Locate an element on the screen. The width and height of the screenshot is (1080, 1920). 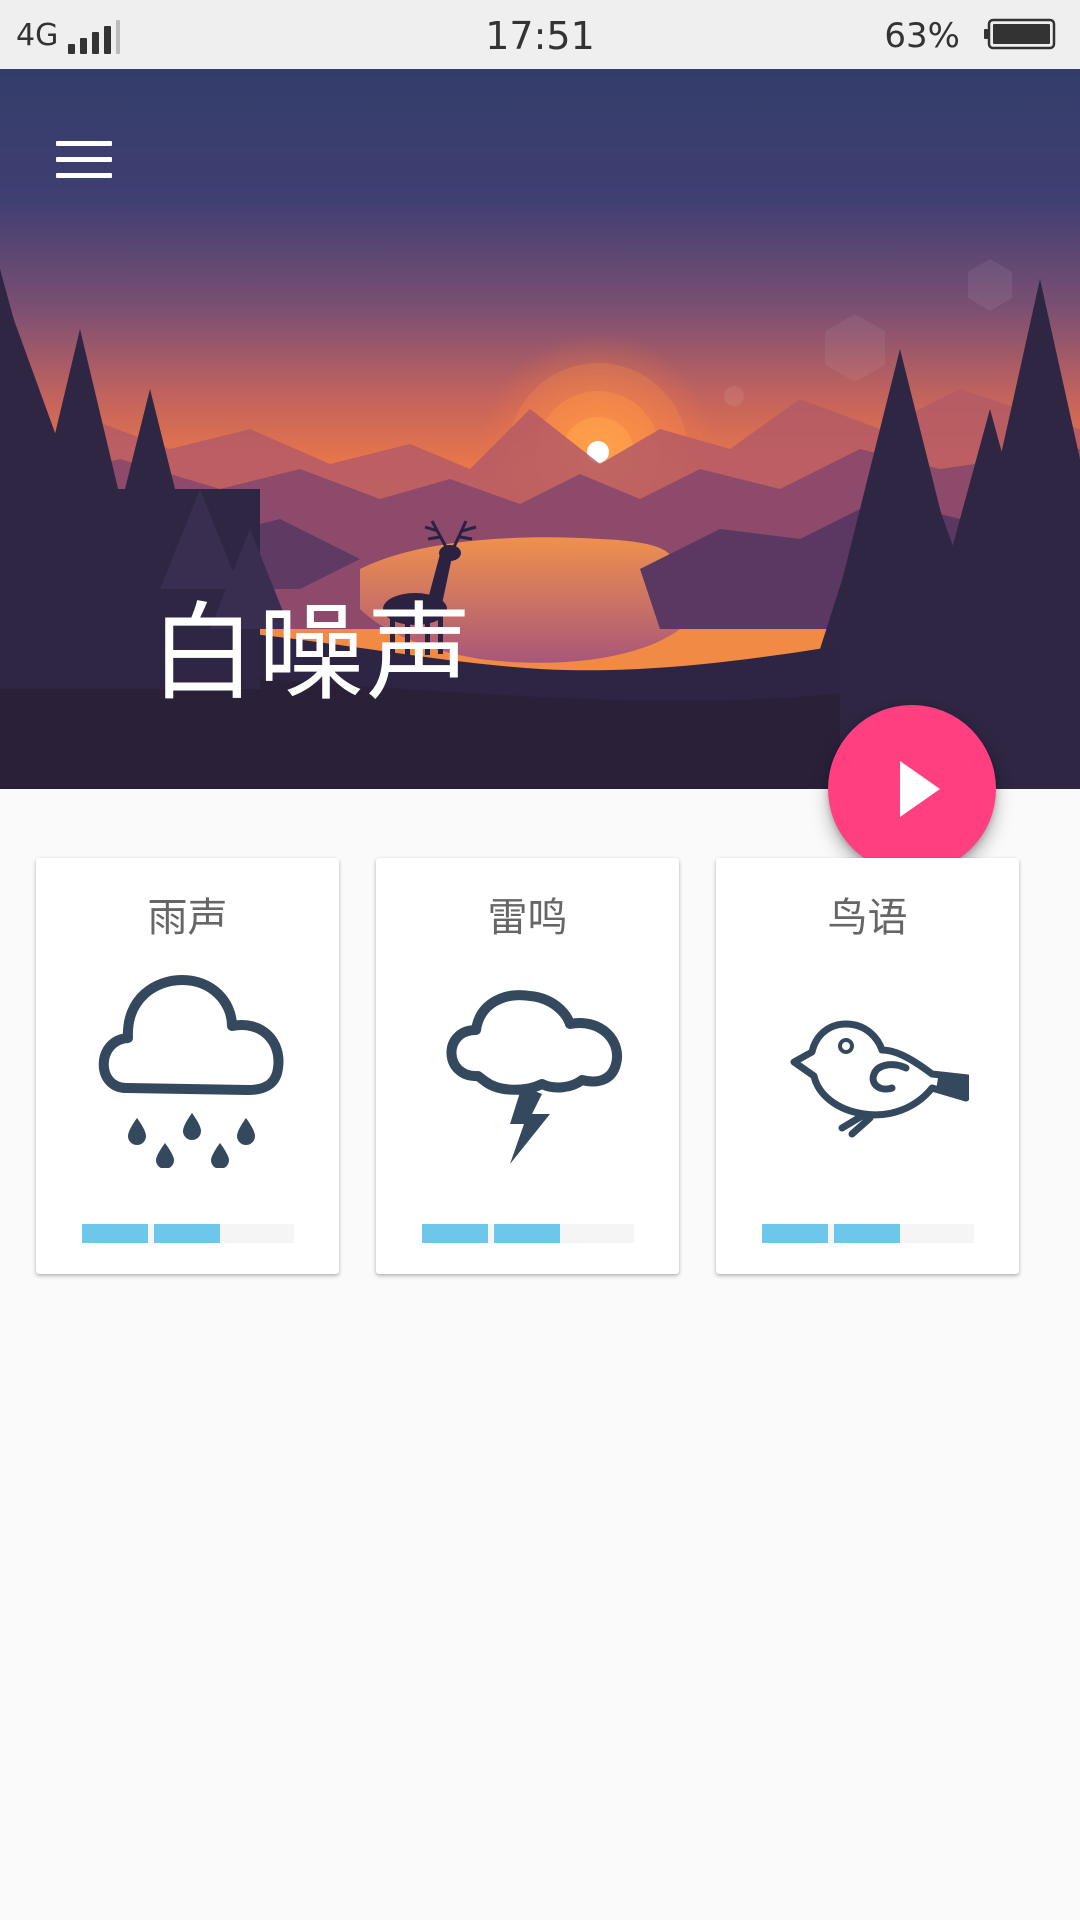
menu-button is located at coordinates (83, 160).